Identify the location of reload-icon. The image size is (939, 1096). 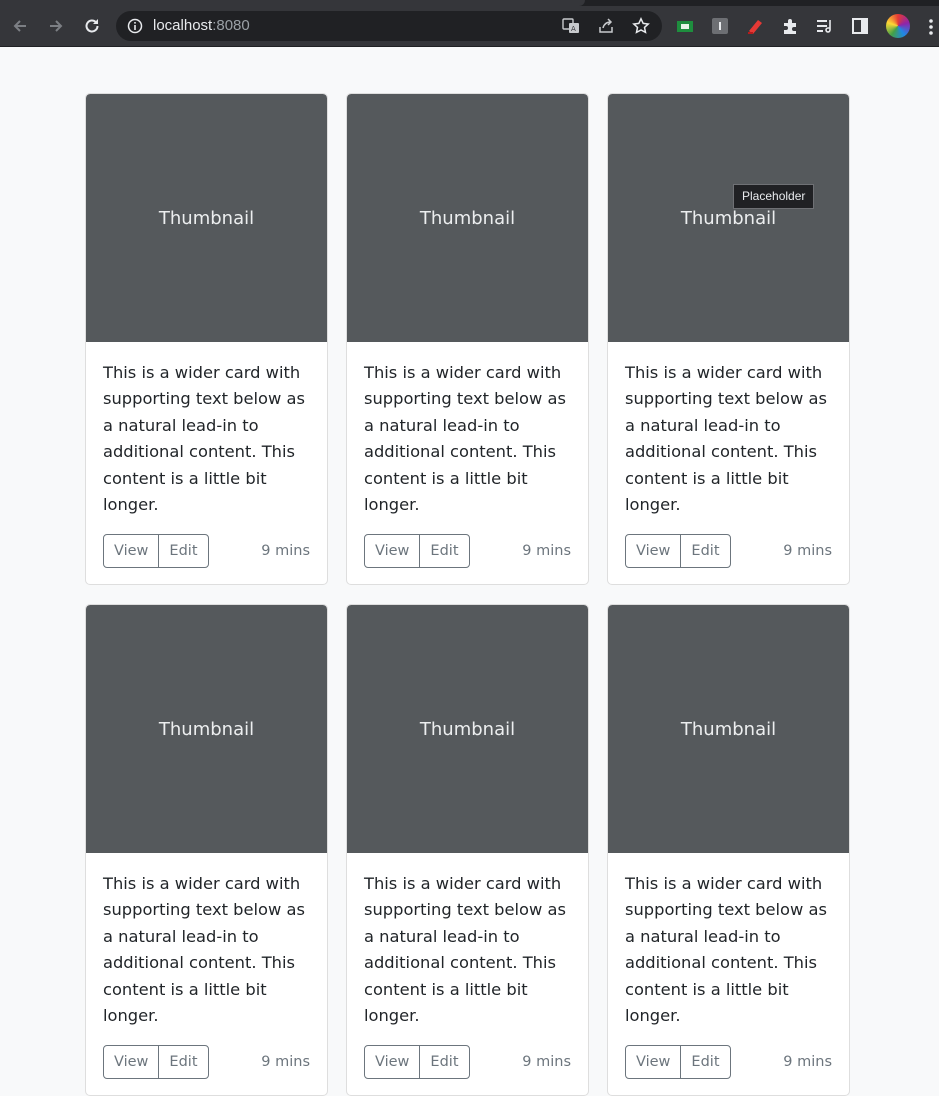
(92, 26).